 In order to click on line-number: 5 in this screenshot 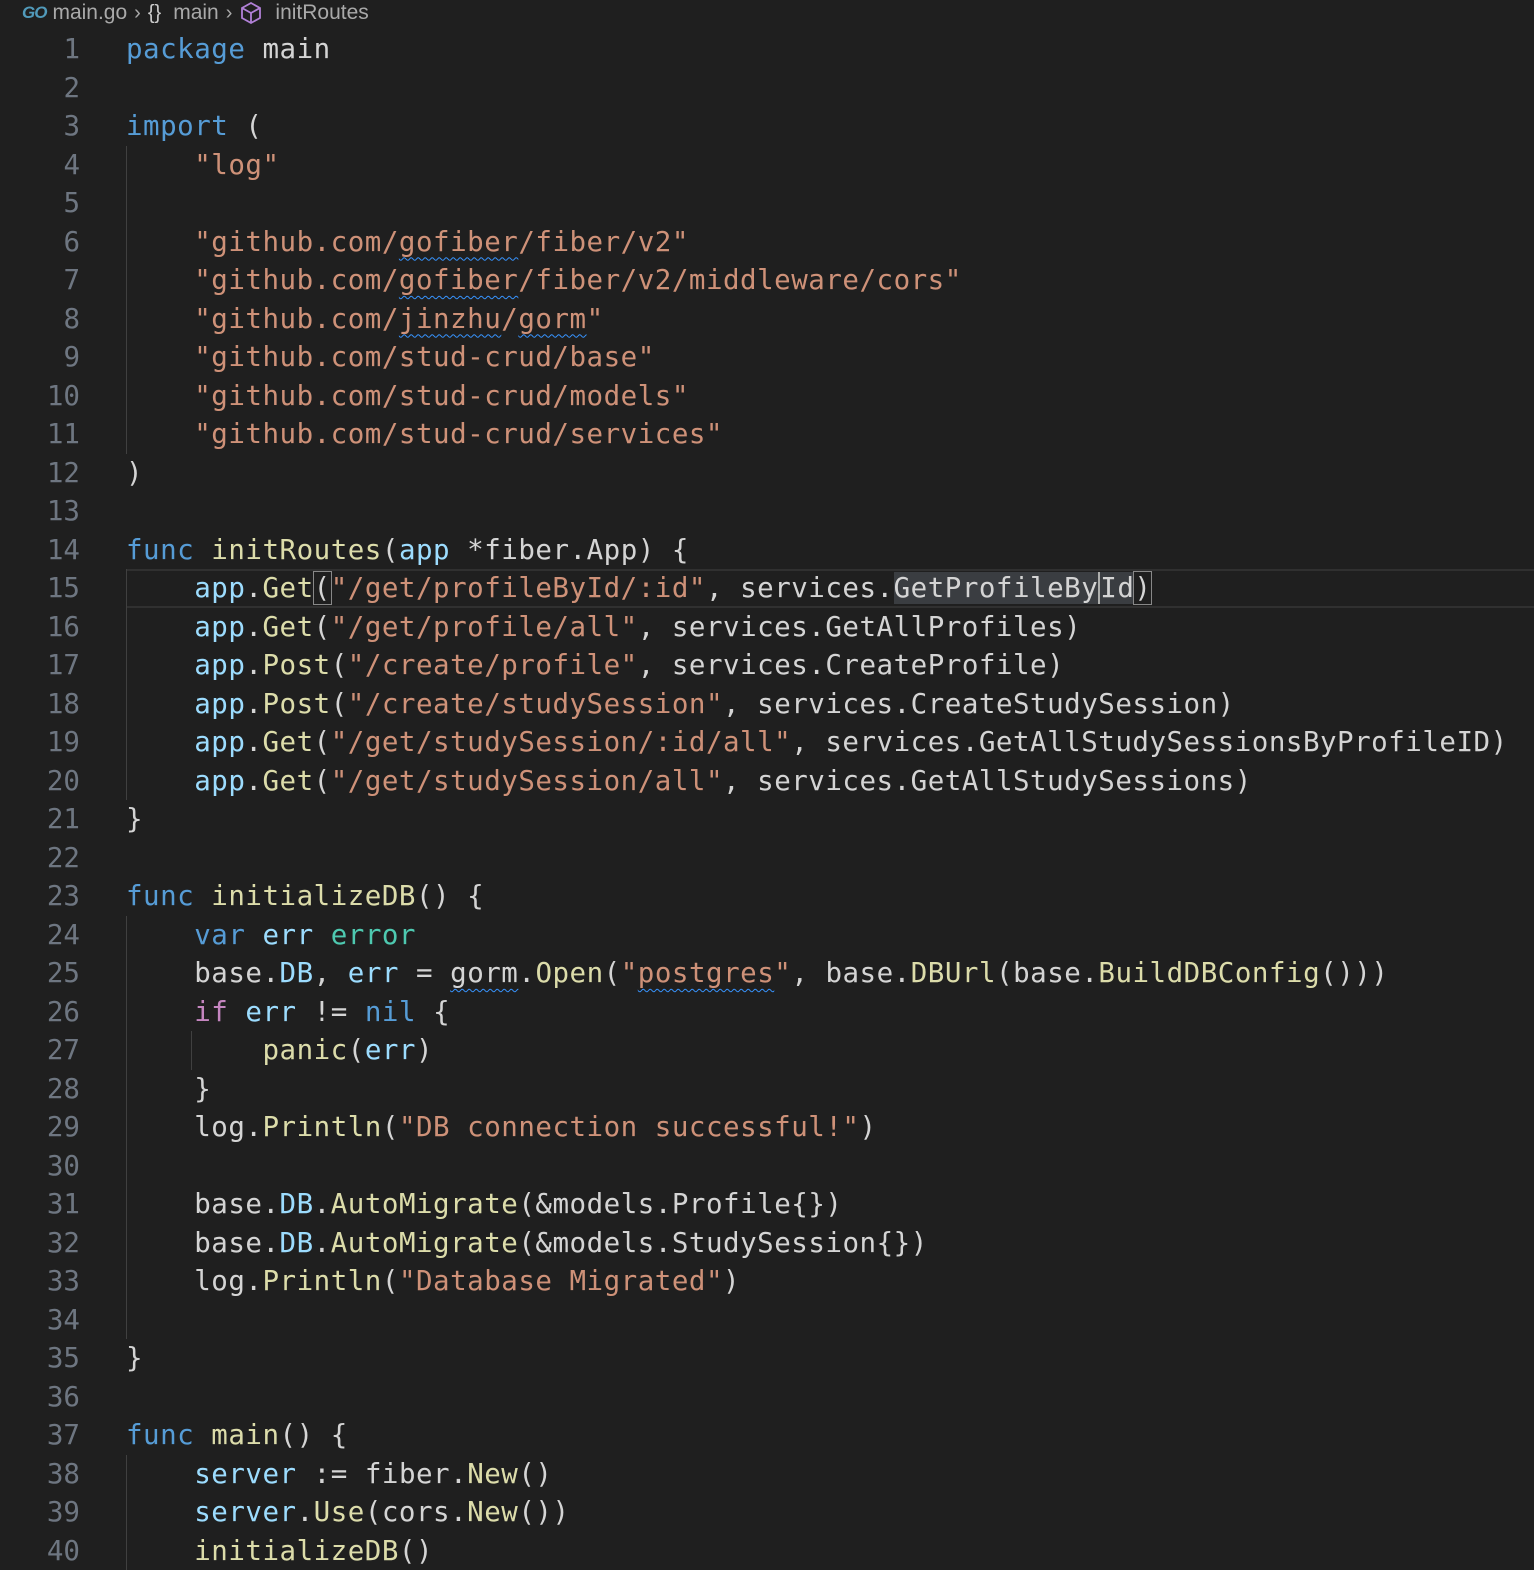, I will do `click(40, 203)`.